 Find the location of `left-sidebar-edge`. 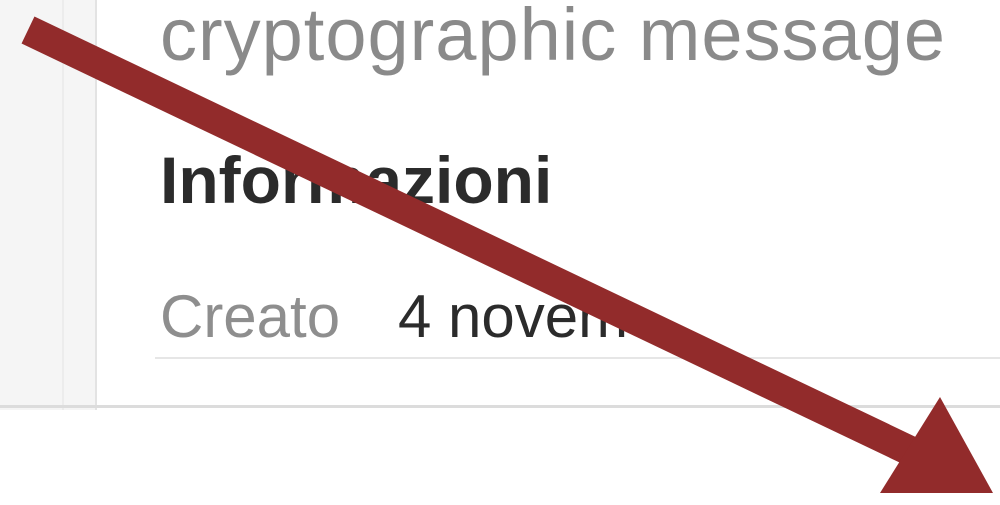

left-sidebar-edge is located at coordinates (48, 205).